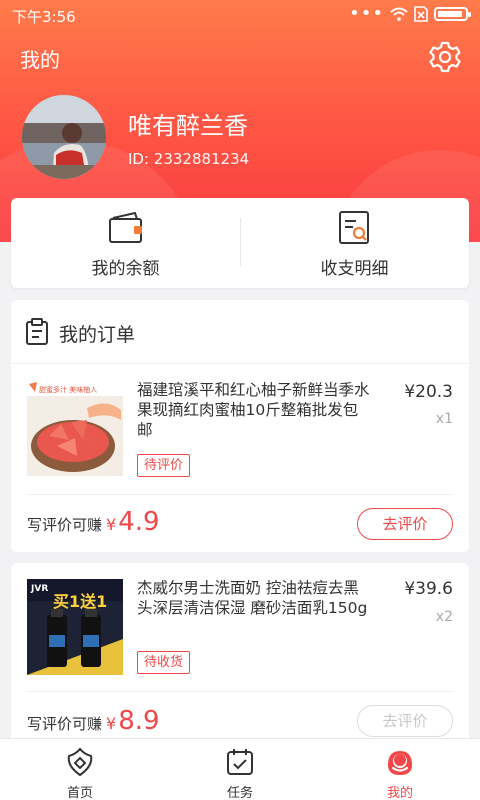 The image size is (480, 800). I want to click on thumb-banner-text: 买1送1, so click(80, 601).